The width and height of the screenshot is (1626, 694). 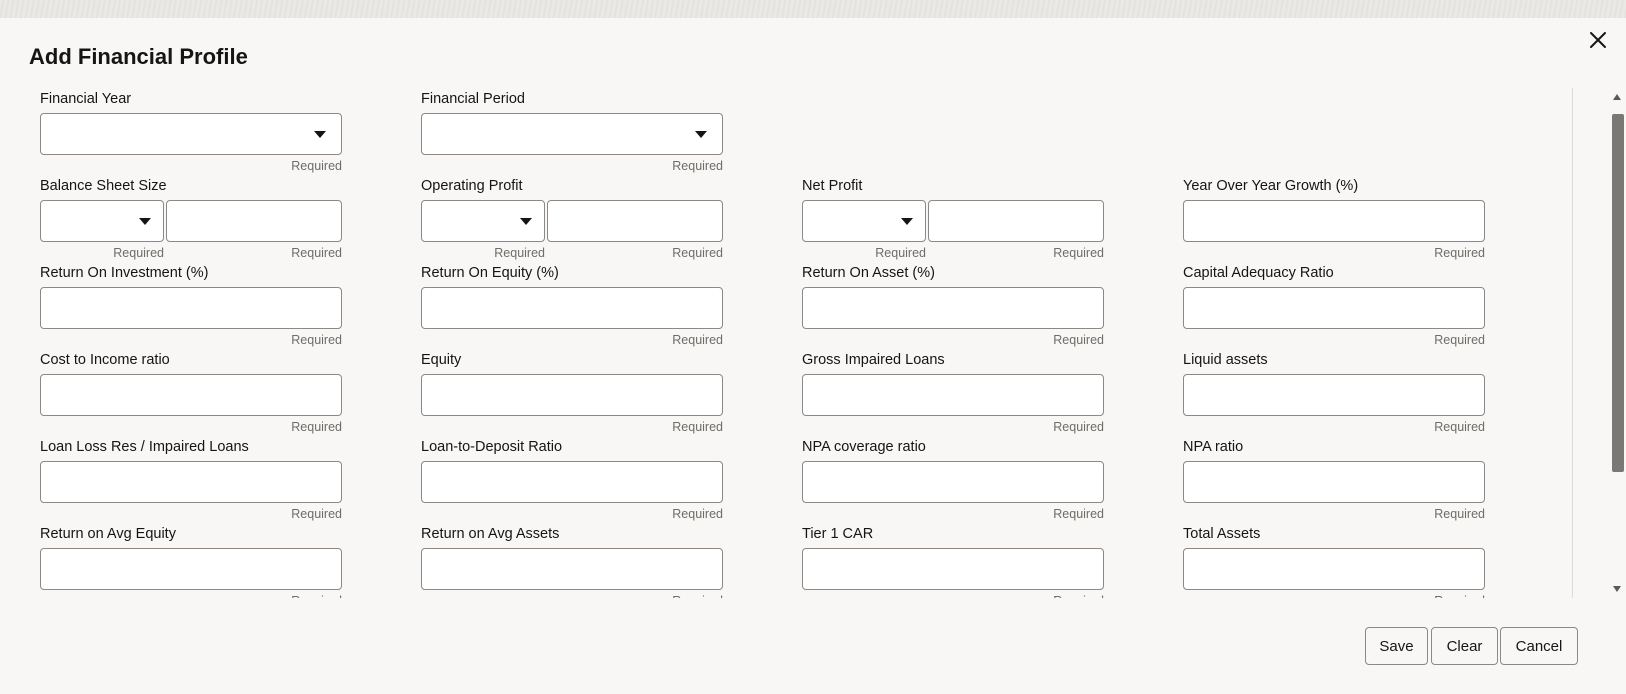 What do you see at coordinates (1459, 253) in the screenshot?
I see `yoy-growth-required-hint: Required` at bounding box center [1459, 253].